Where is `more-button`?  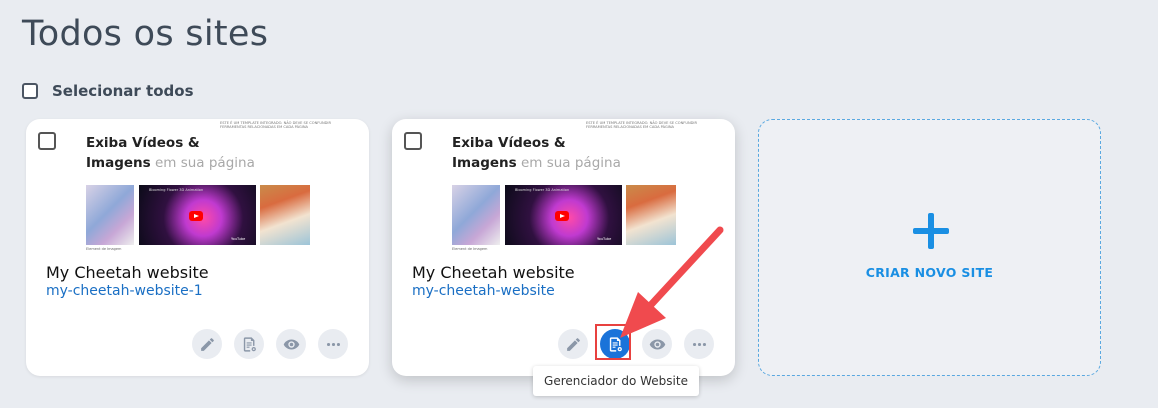 more-button is located at coordinates (333, 344).